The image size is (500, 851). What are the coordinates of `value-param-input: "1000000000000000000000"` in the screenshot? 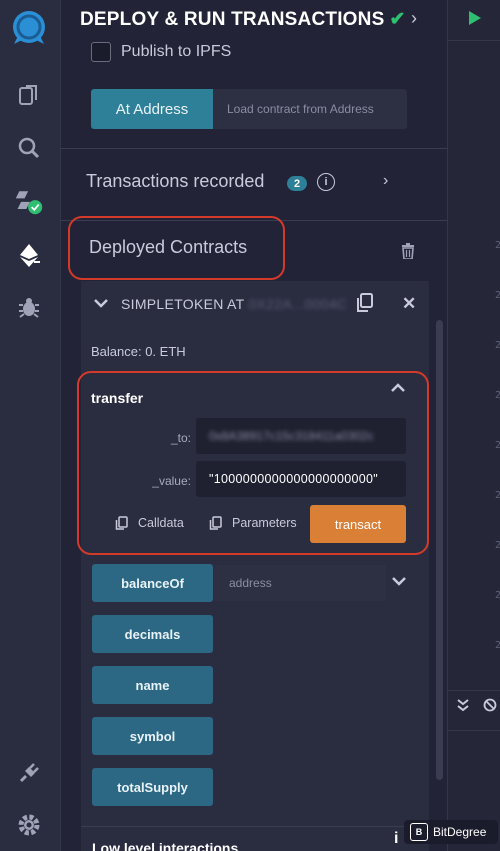 It's located at (301, 479).